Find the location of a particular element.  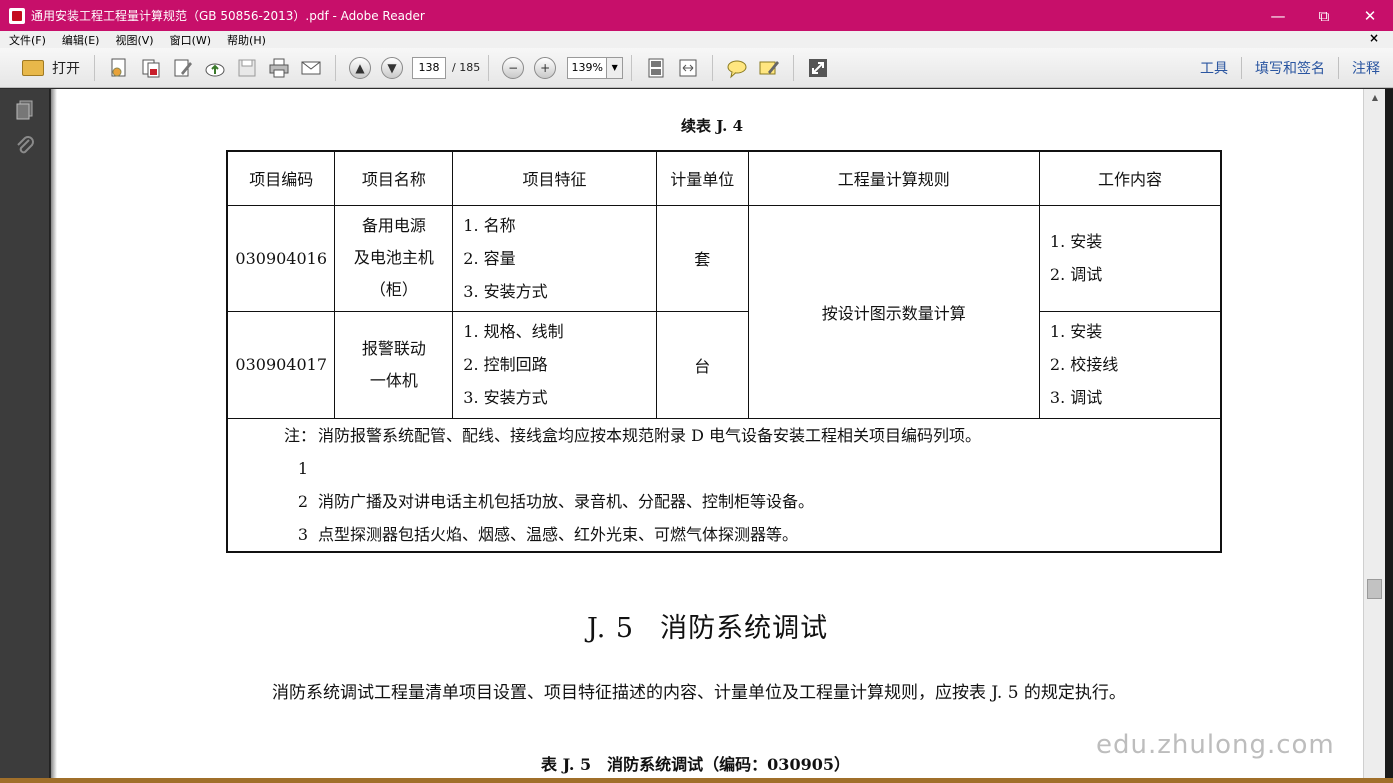

menu-window: 窗口(W) is located at coordinates (190, 40).